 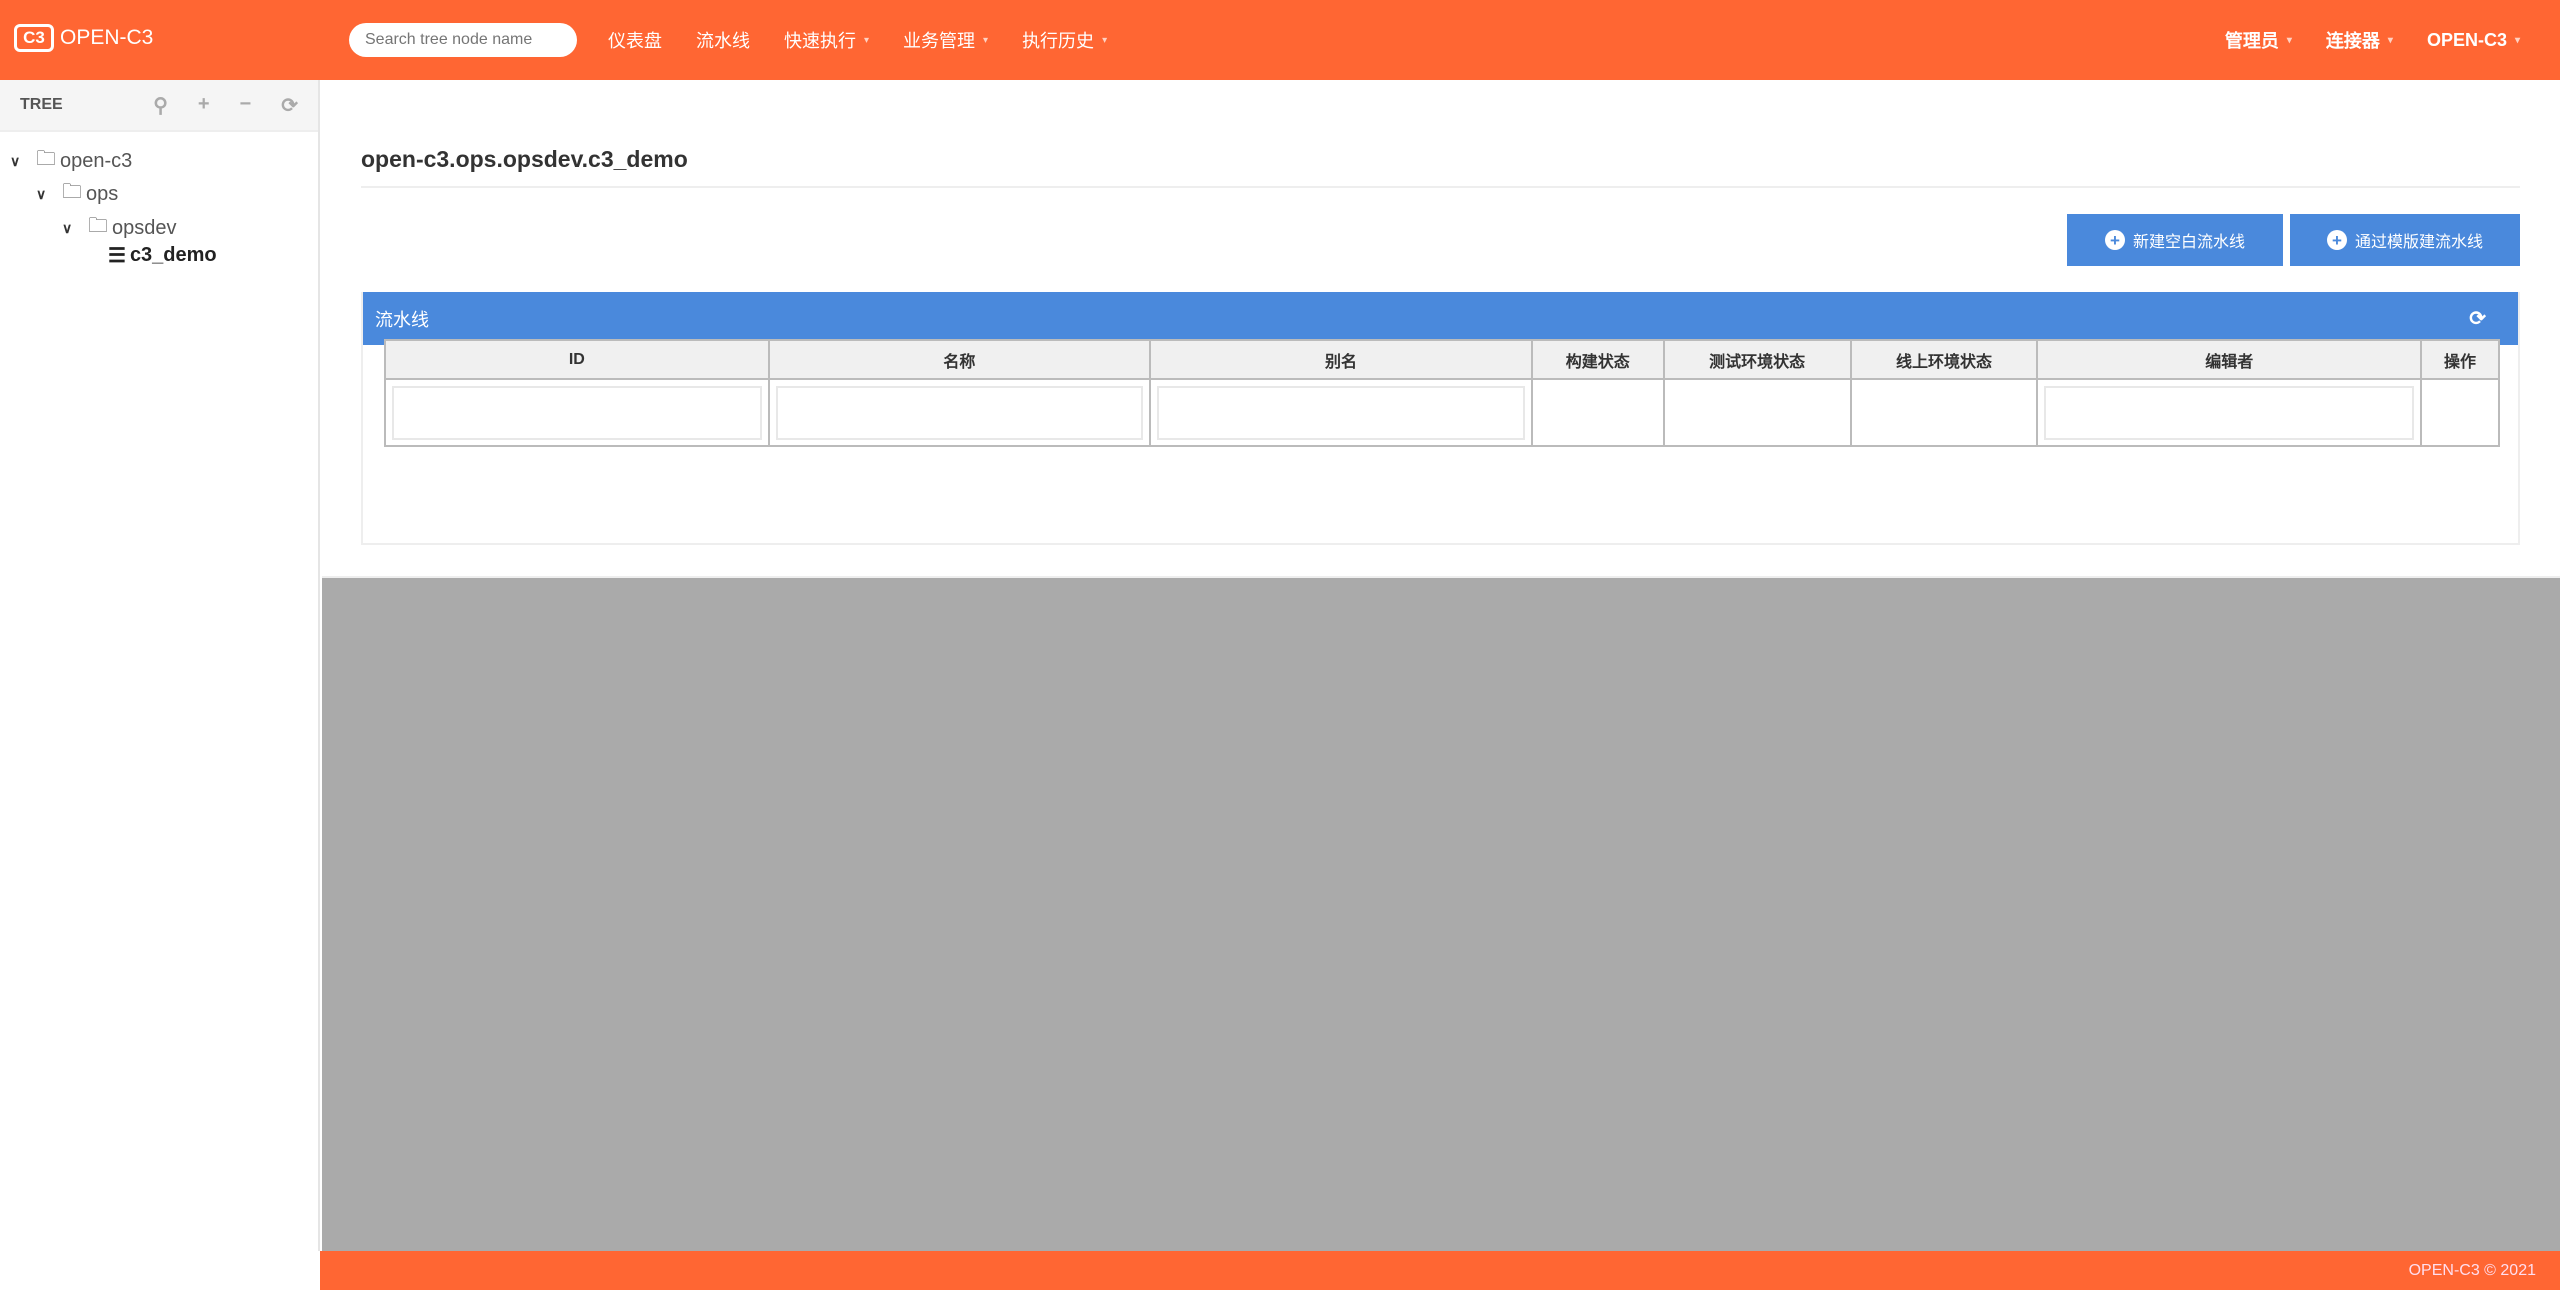 What do you see at coordinates (246, 105) in the screenshot?
I see `remove-icon: −` at bounding box center [246, 105].